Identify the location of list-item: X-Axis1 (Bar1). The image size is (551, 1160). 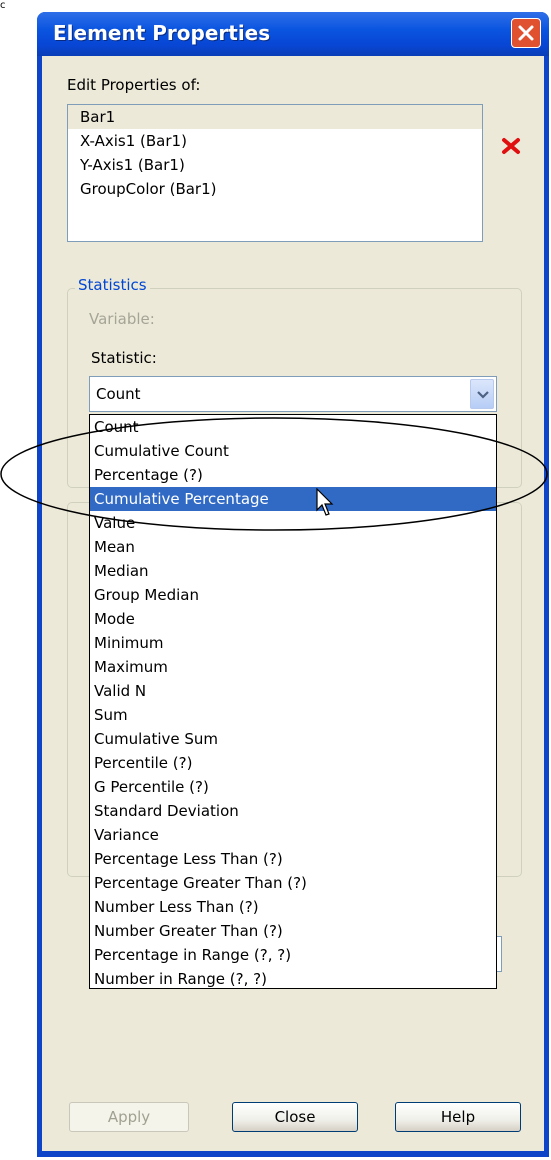
(275, 141).